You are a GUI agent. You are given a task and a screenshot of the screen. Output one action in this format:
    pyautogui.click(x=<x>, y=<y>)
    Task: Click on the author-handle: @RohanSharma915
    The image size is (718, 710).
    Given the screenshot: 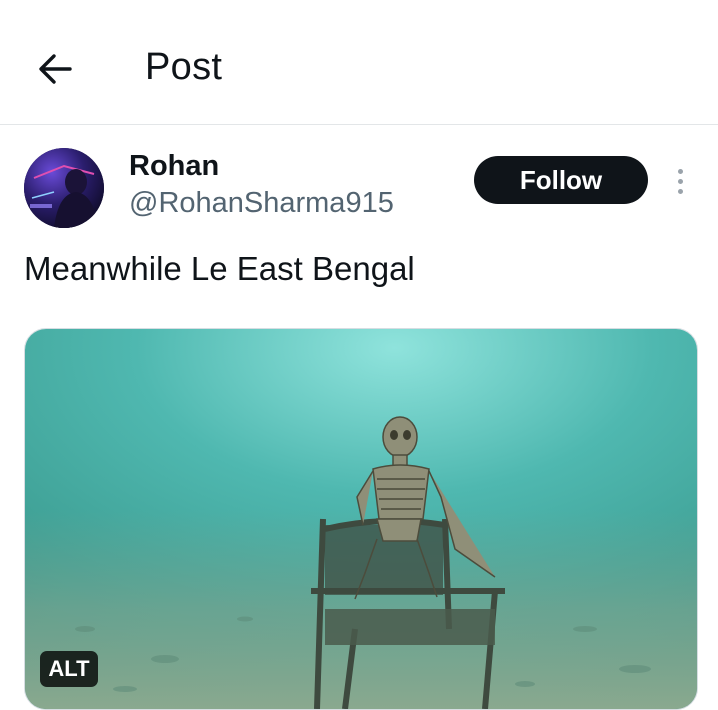 What is the action you would take?
    pyautogui.click(x=261, y=203)
    